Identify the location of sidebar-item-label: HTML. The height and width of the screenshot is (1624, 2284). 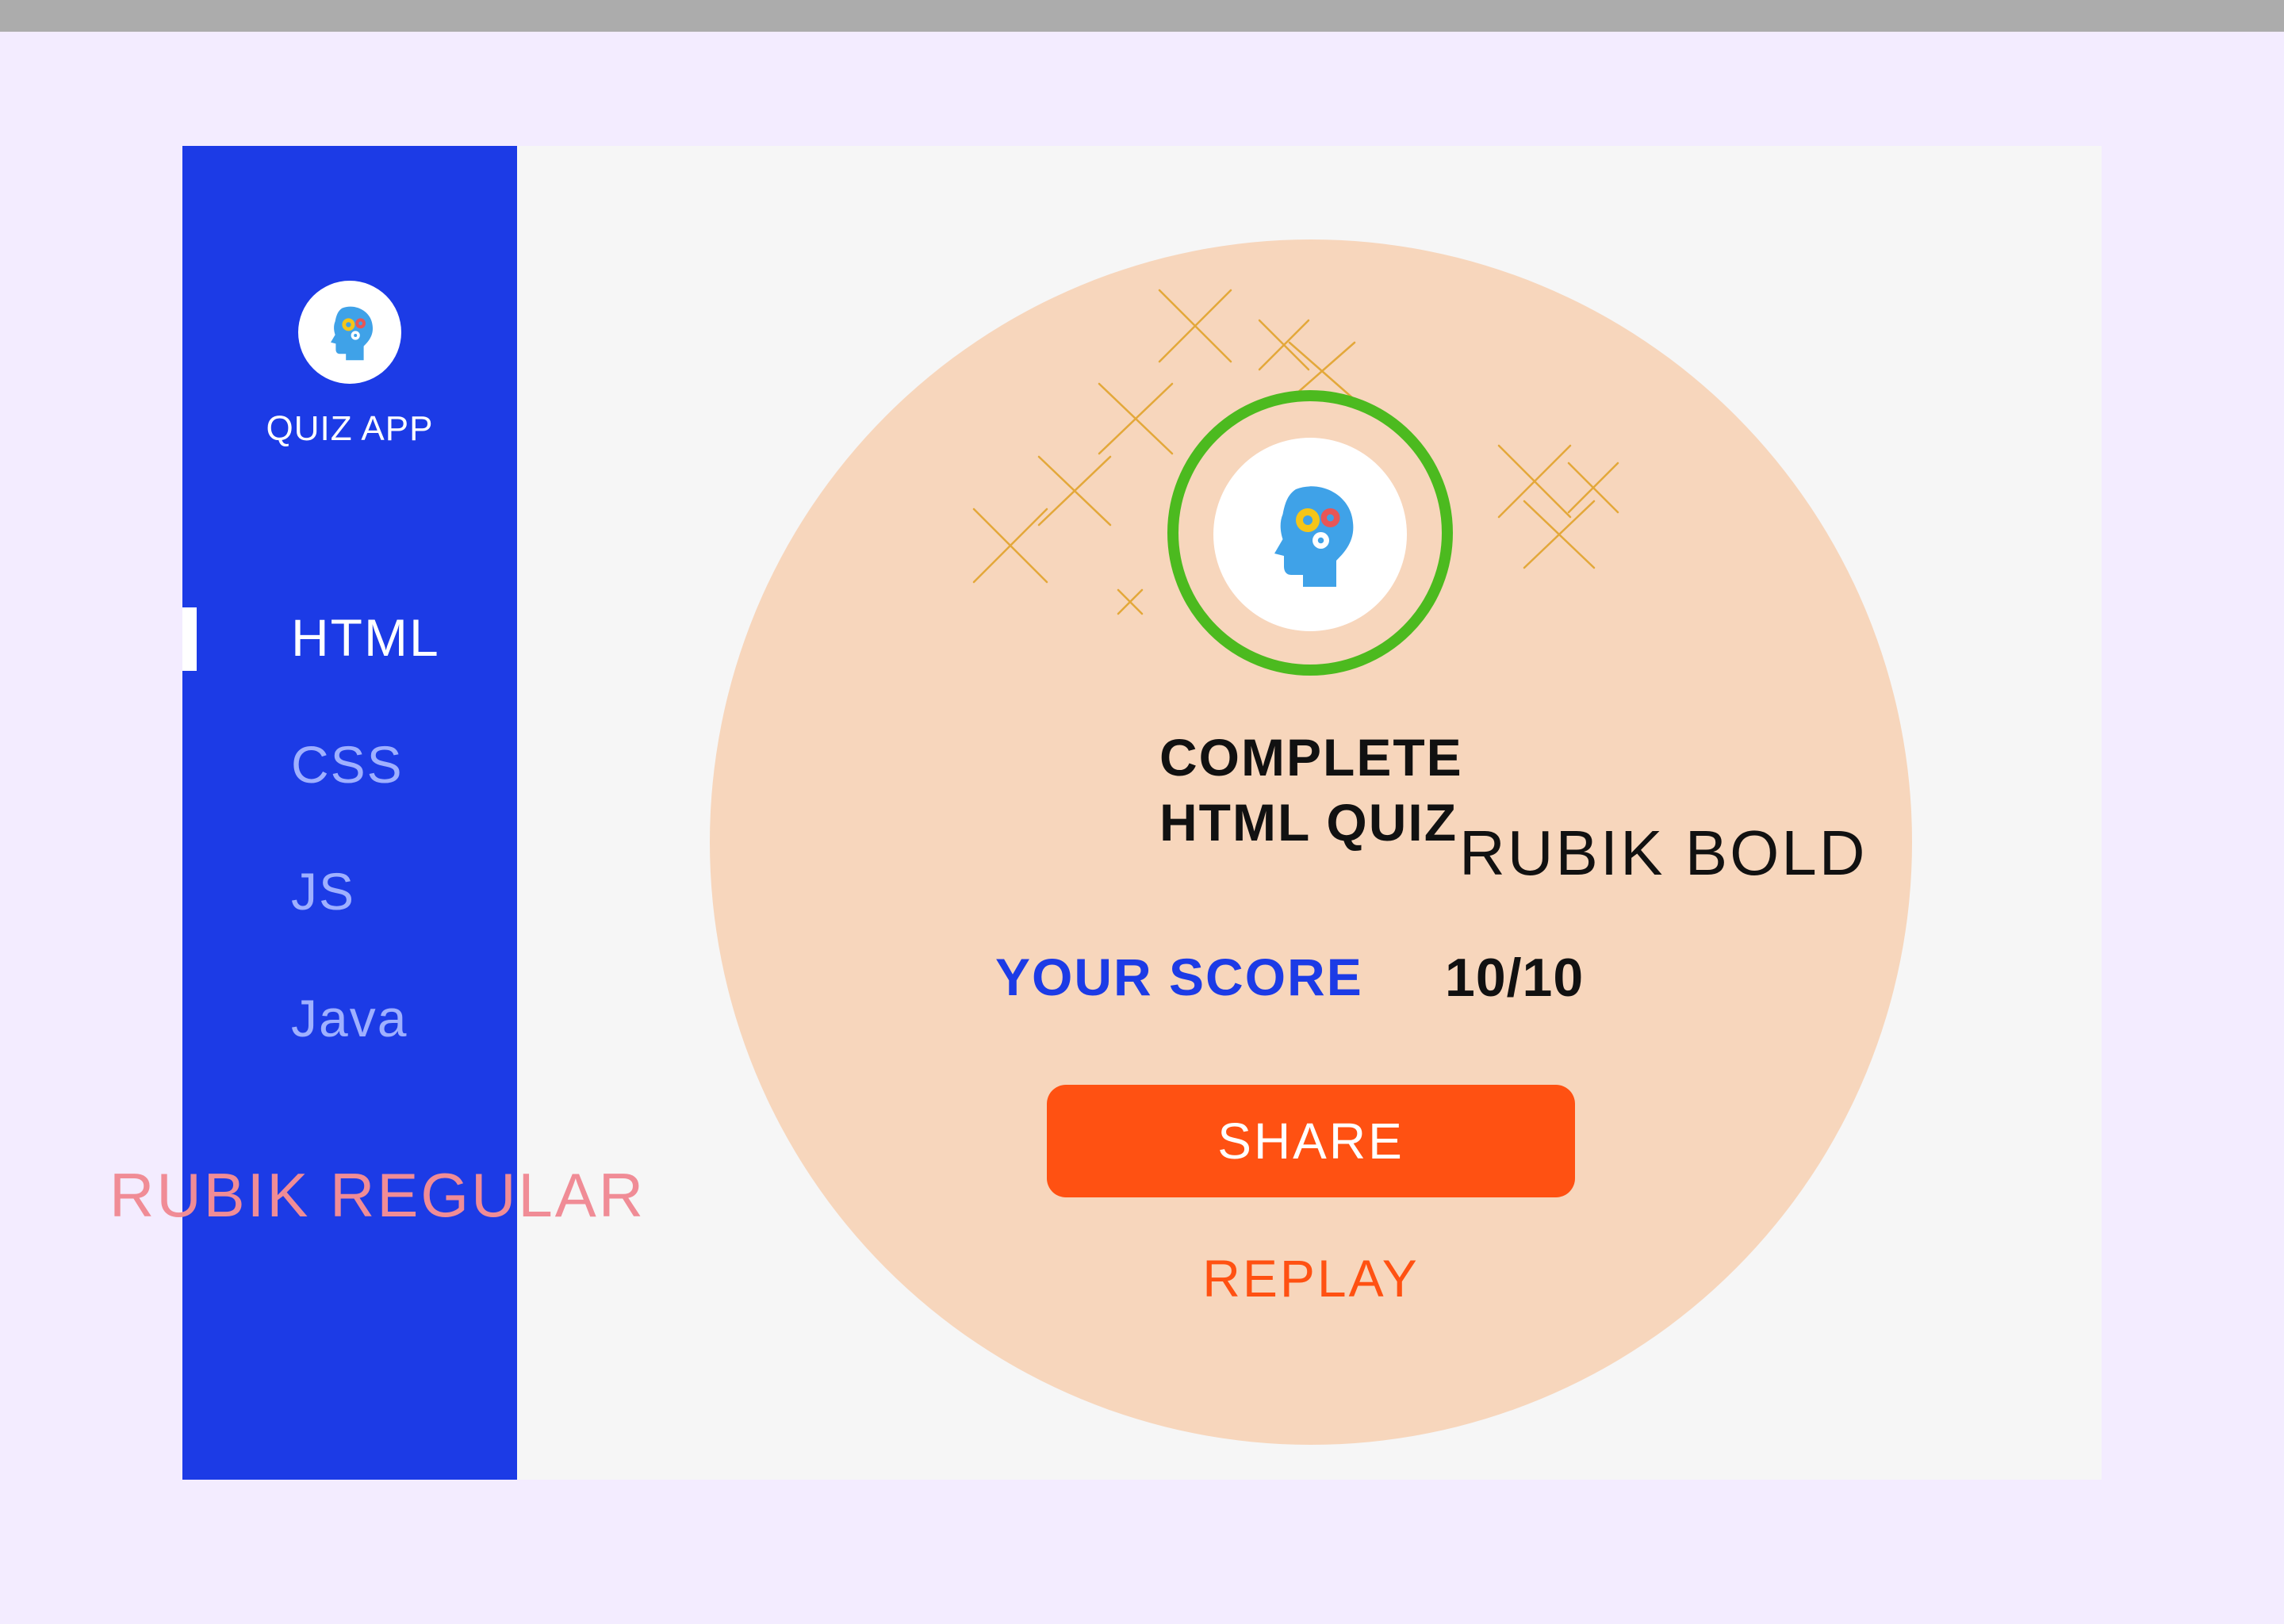
(365, 637).